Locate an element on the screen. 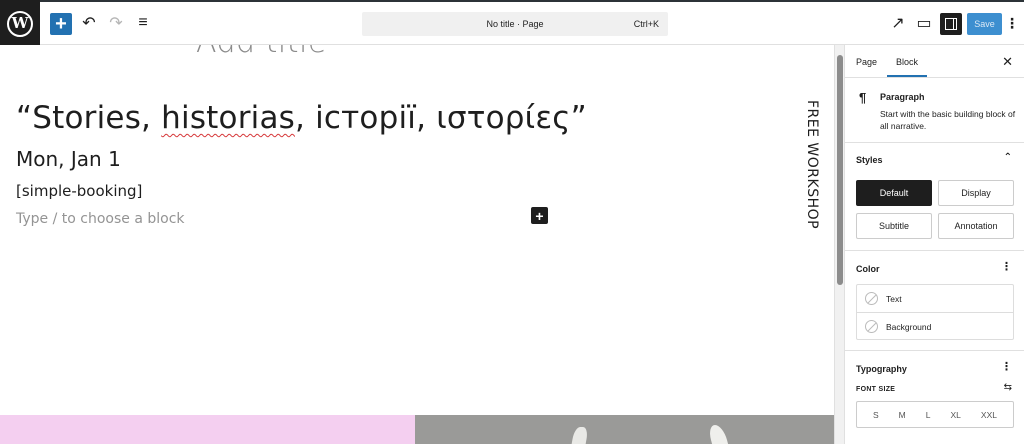 The width and height of the screenshot is (1024, 444). photo-object-right is located at coordinates (719, 434).